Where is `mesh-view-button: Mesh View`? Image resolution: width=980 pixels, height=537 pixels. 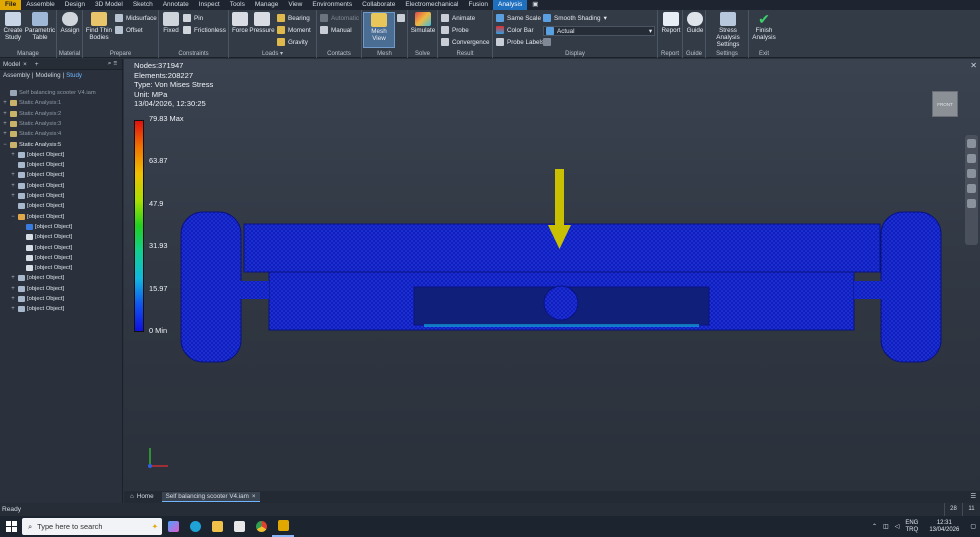
mesh-view-button: Mesh View is located at coordinates (379, 30).